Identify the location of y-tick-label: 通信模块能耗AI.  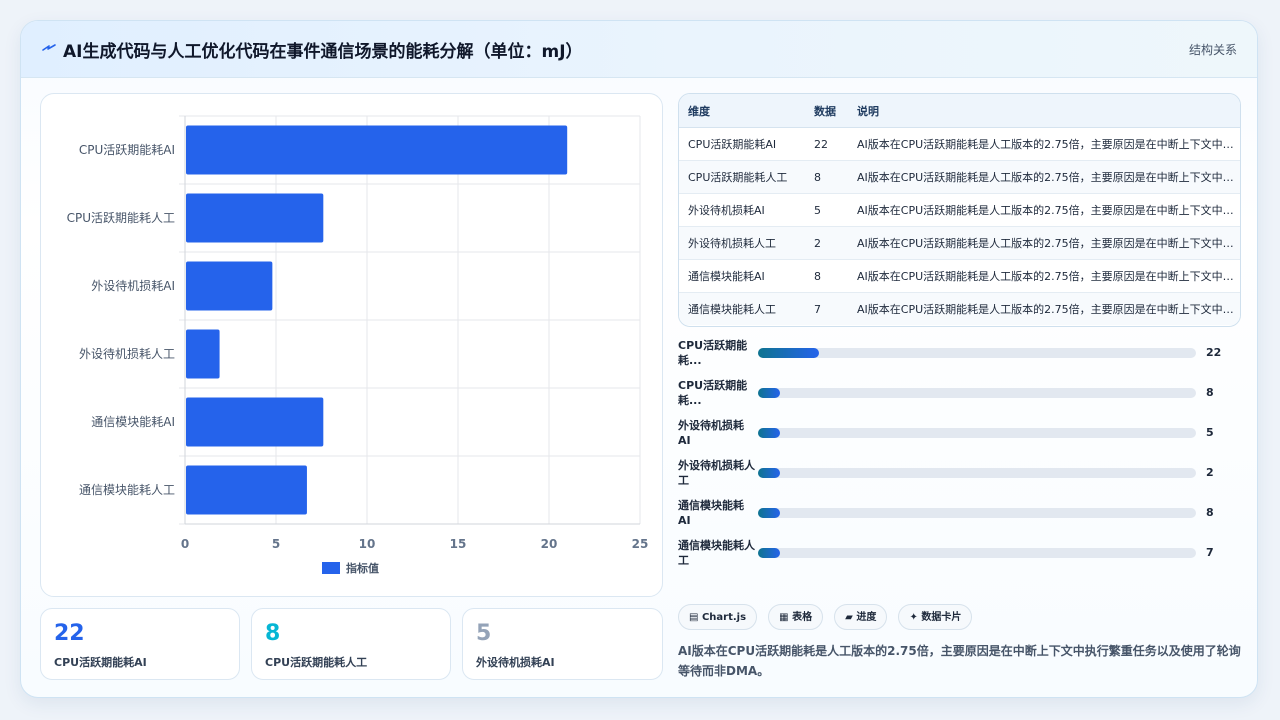
(133, 422).